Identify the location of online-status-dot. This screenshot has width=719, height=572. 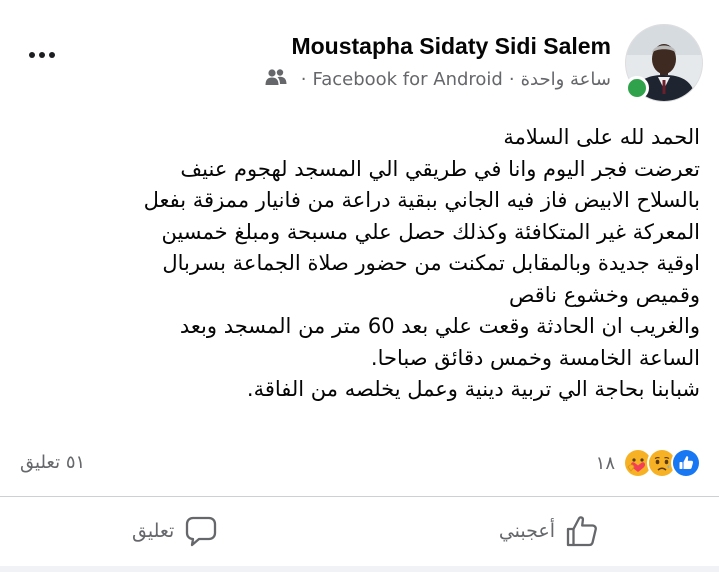
(637, 88).